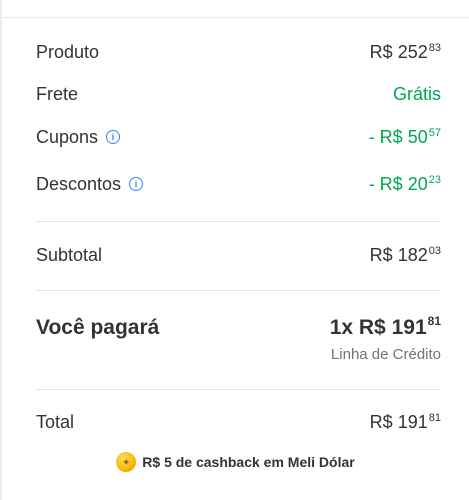 The height and width of the screenshot is (500, 469). Describe the element at coordinates (238, 137) in the screenshot. I see `coupons-row: Cupons i - R$ 50 57` at that location.